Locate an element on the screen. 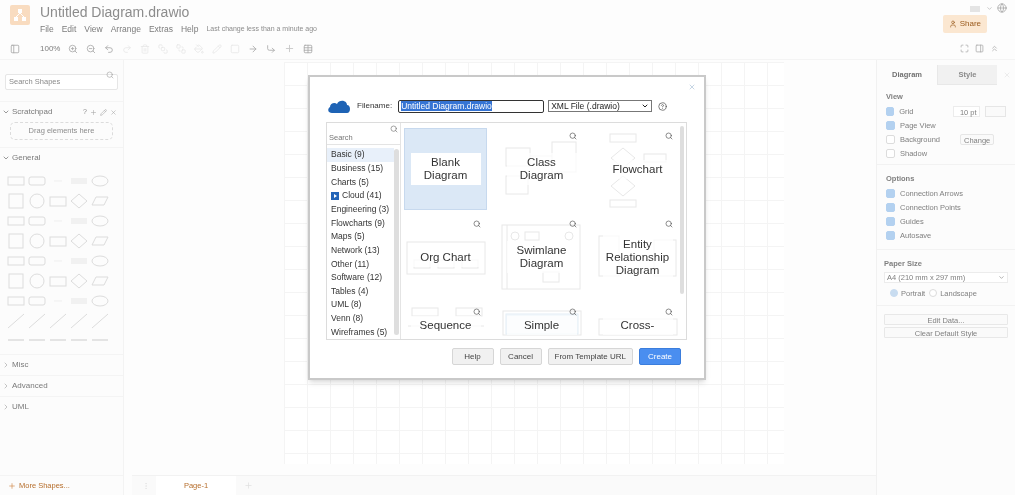  app-logo-icon is located at coordinates (20, 15).